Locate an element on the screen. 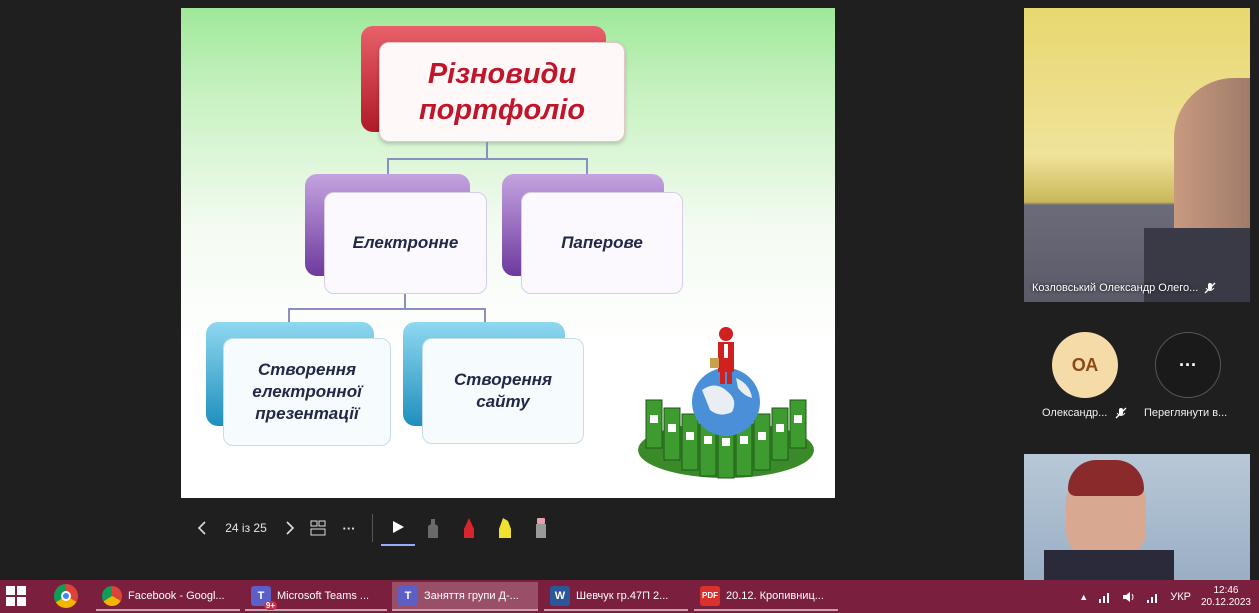 This screenshot has height=613, width=1259. pointer-tool-button is located at coordinates (398, 528).